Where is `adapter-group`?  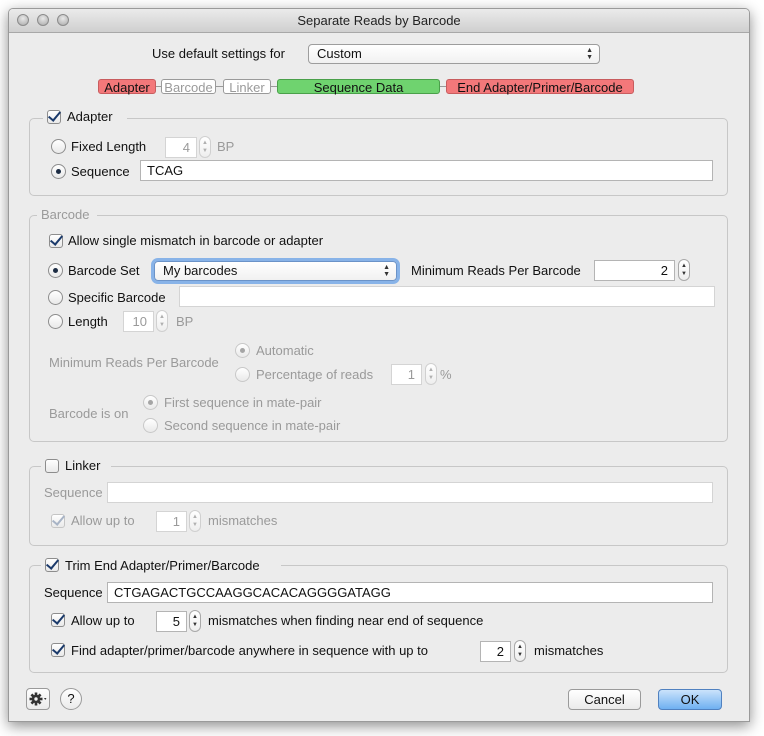 adapter-group is located at coordinates (378, 157).